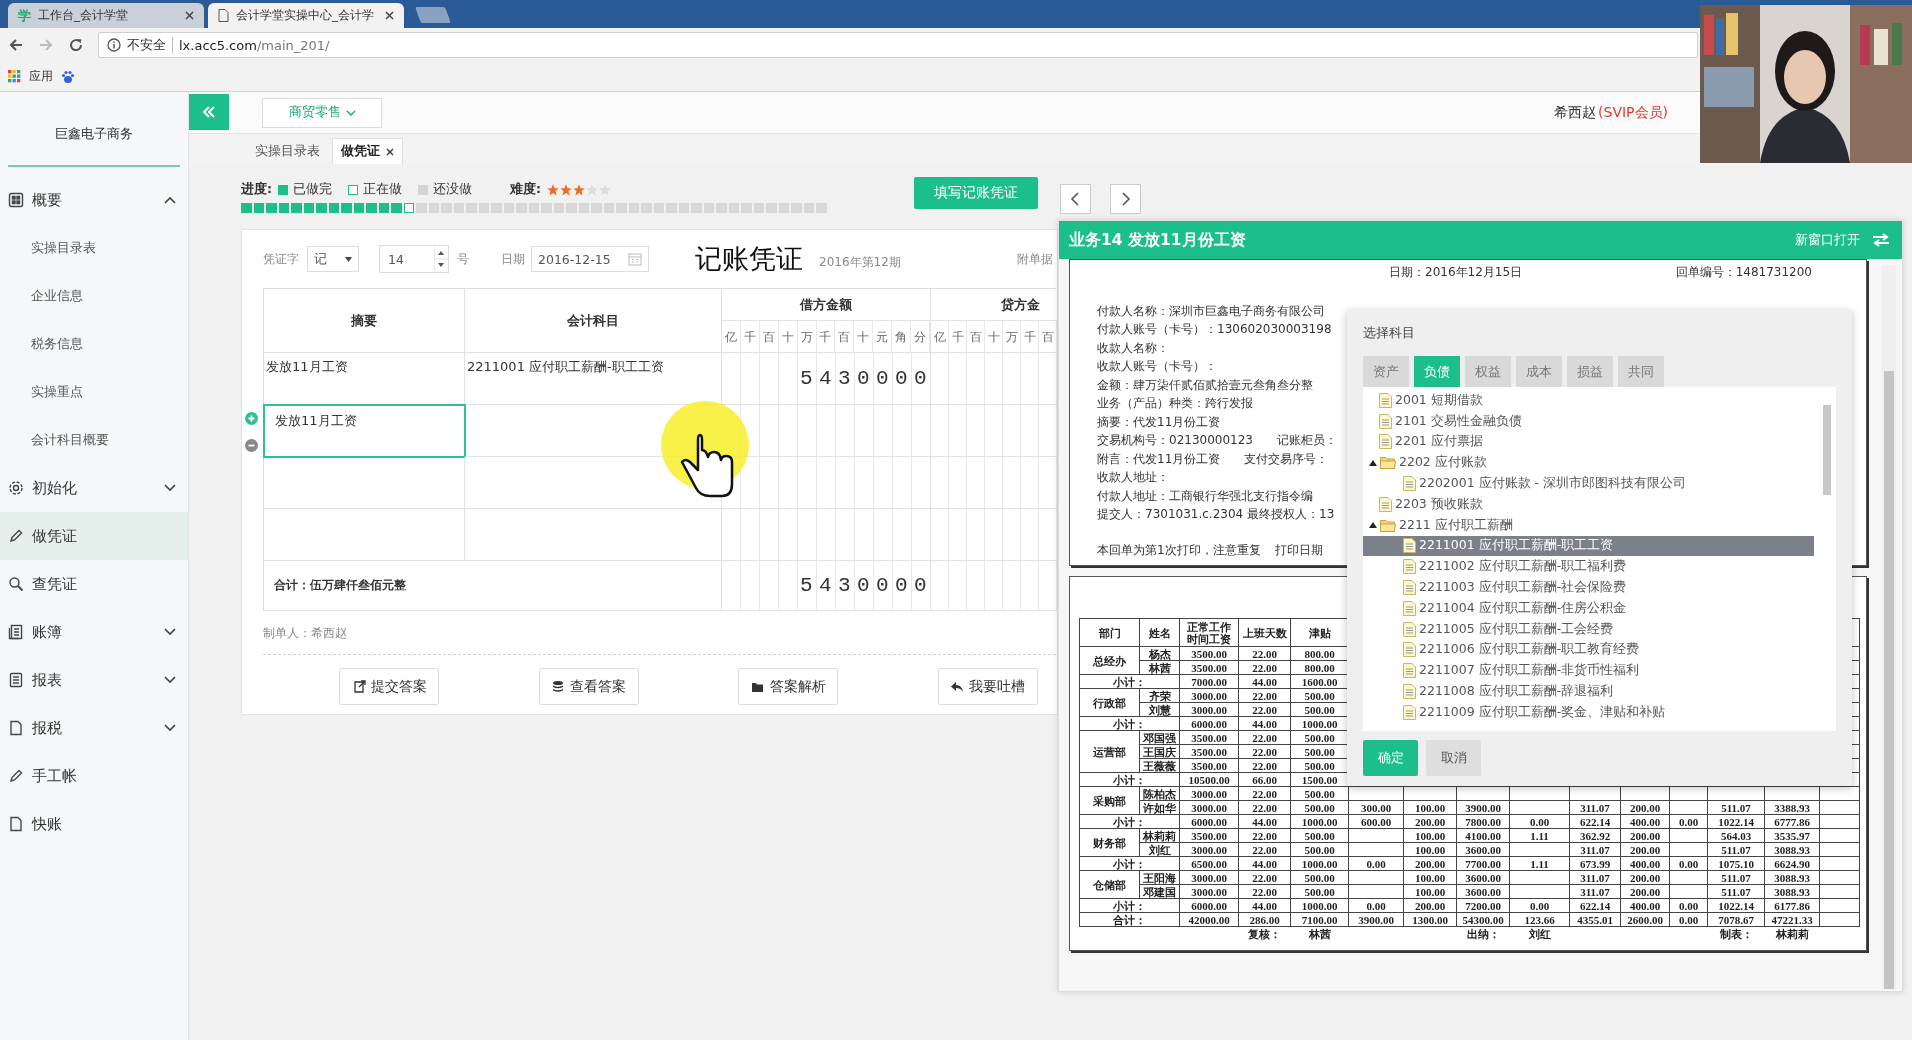  What do you see at coordinates (1588, 546) in the screenshot?
I see `tree-item: 2211001 应付职工薪酬-职工工资` at bounding box center [1588, 546].